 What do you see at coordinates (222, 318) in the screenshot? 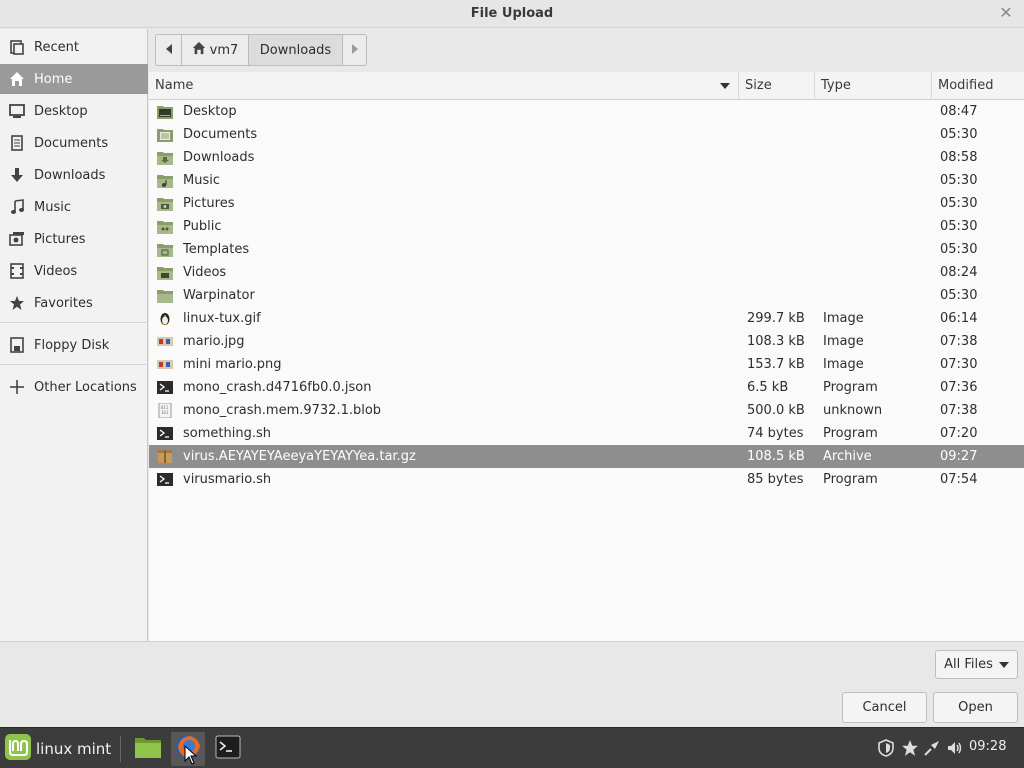
I see `file-name: linux-tux.gif` at bounding box center [222, 318].